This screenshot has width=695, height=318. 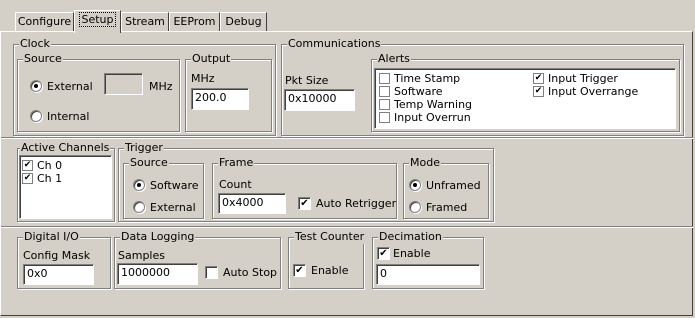 I want to click on alert-software-checkbox, so click(x=384, y=91).